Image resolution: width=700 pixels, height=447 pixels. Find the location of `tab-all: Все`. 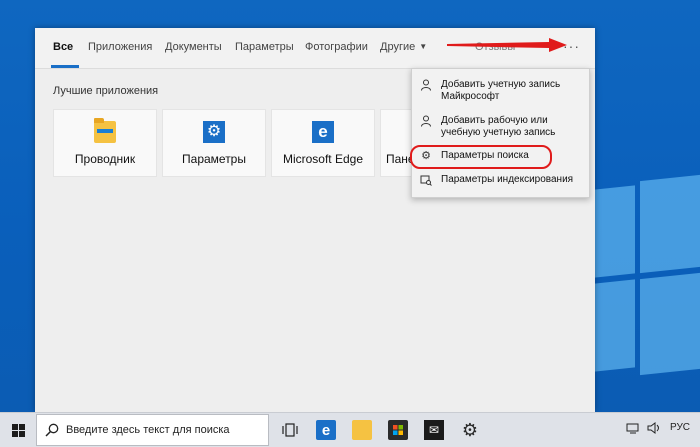

tab-all: Все is located at coordinates (63, 47).